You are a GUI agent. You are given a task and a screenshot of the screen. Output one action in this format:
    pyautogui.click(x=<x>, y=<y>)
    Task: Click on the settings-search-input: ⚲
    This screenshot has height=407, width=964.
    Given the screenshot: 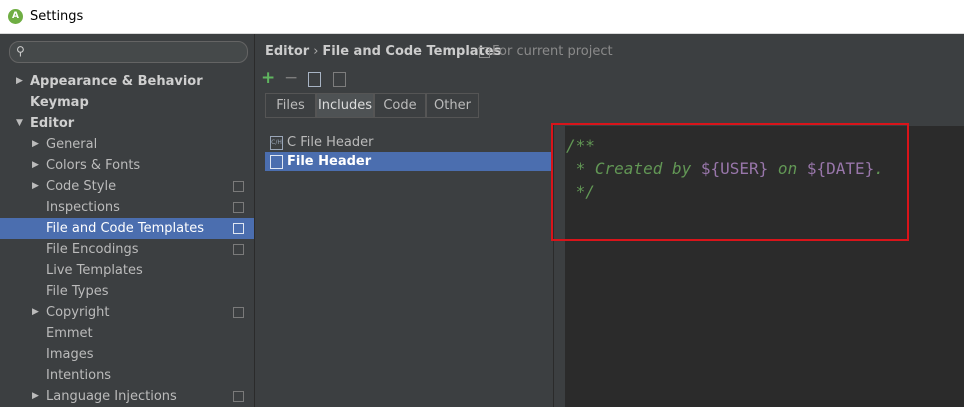 What is the action you would take?
    pyautogui.click(x=128, y=52)
    